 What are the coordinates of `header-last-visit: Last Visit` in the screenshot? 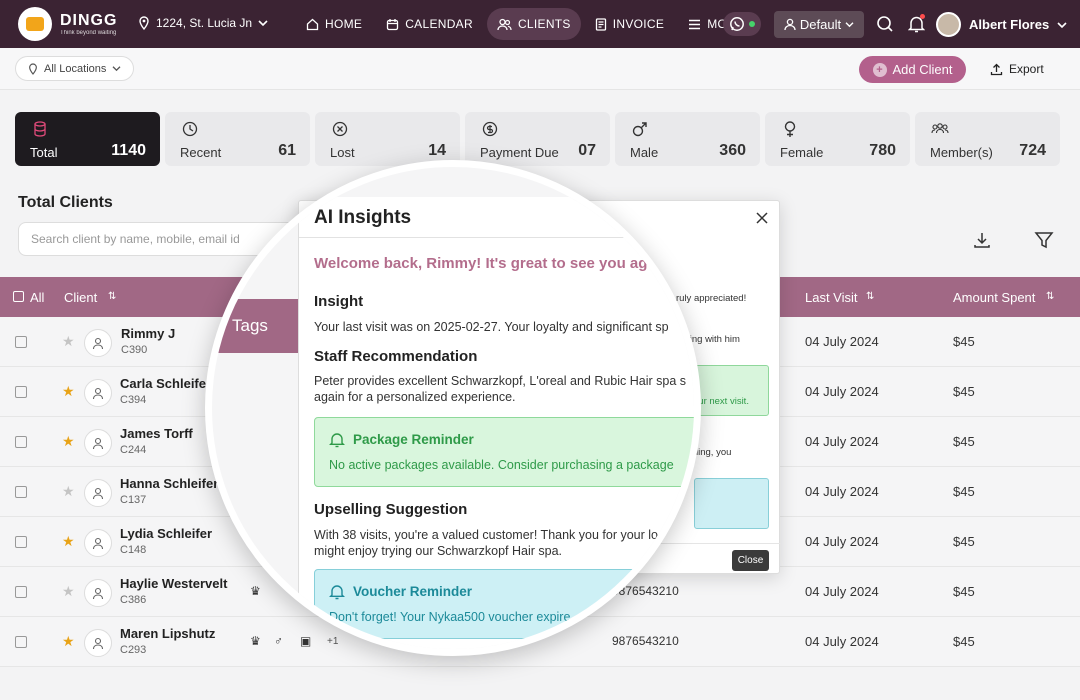 It's located at (831, 297).